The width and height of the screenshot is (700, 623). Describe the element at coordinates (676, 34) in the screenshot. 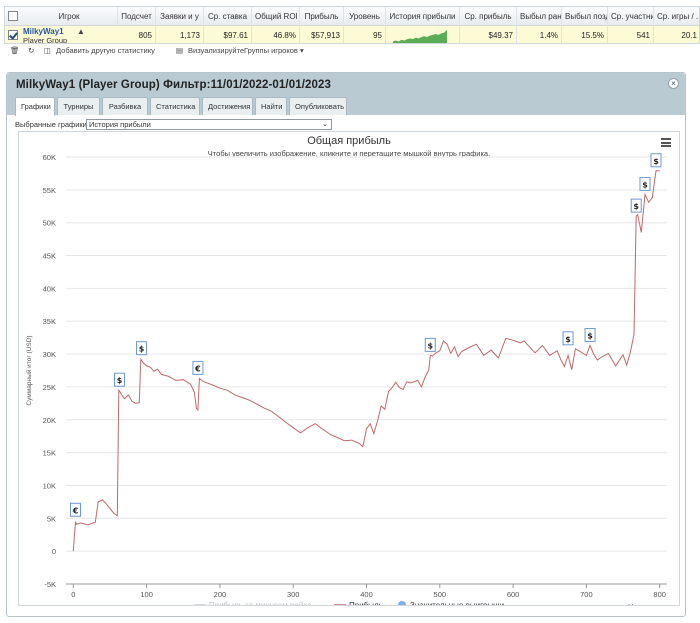

I see `val-games-per: 20.1` at that location.